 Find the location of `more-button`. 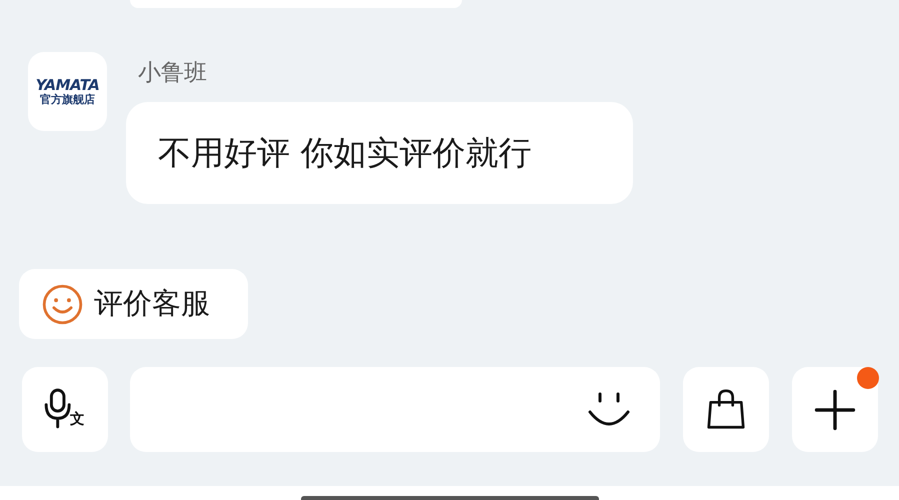

more-button is located at coordinates (835, 409).